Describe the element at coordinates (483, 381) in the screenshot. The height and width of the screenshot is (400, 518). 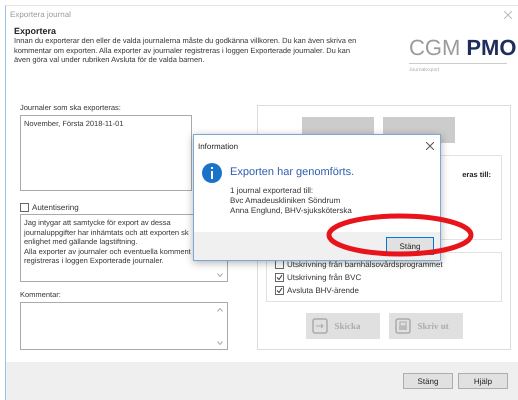
I see `footer-button: Hjälp` at that location.